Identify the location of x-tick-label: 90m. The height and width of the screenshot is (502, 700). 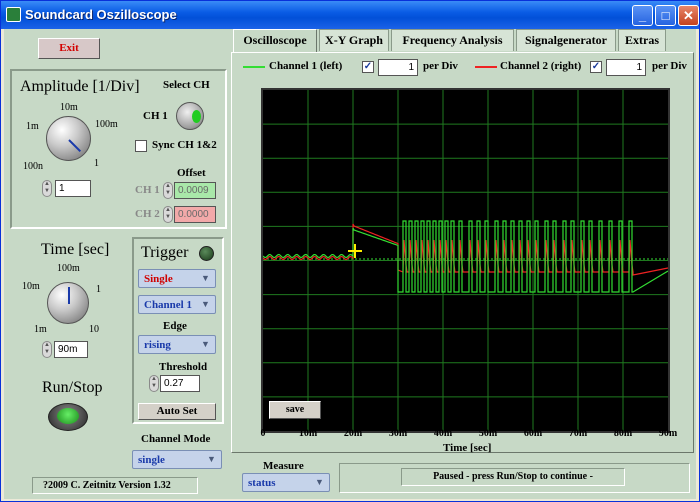
(668, 433).